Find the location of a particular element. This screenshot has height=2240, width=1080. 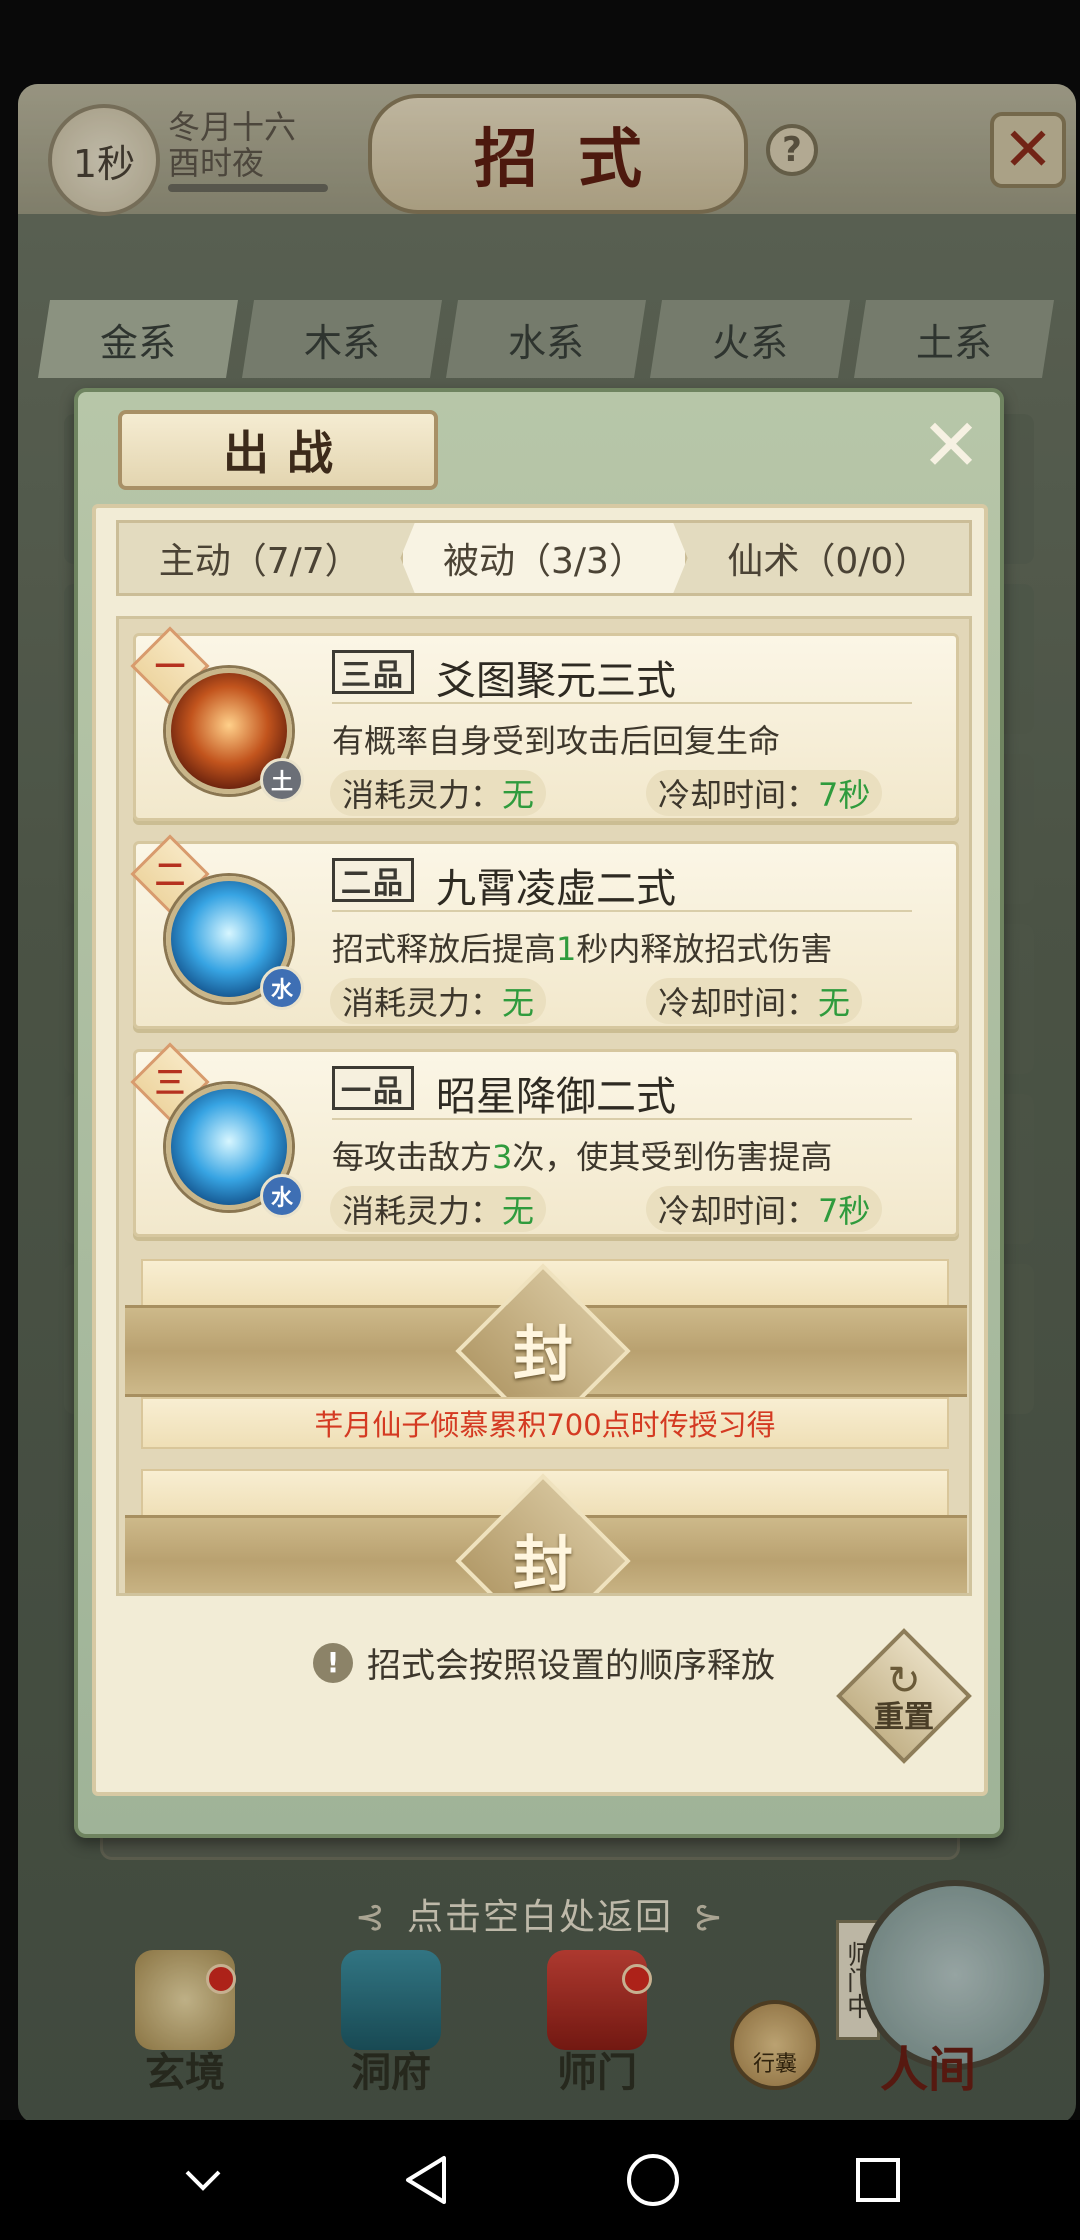

close-icon: ✕ is located at coordinates (951, 445).